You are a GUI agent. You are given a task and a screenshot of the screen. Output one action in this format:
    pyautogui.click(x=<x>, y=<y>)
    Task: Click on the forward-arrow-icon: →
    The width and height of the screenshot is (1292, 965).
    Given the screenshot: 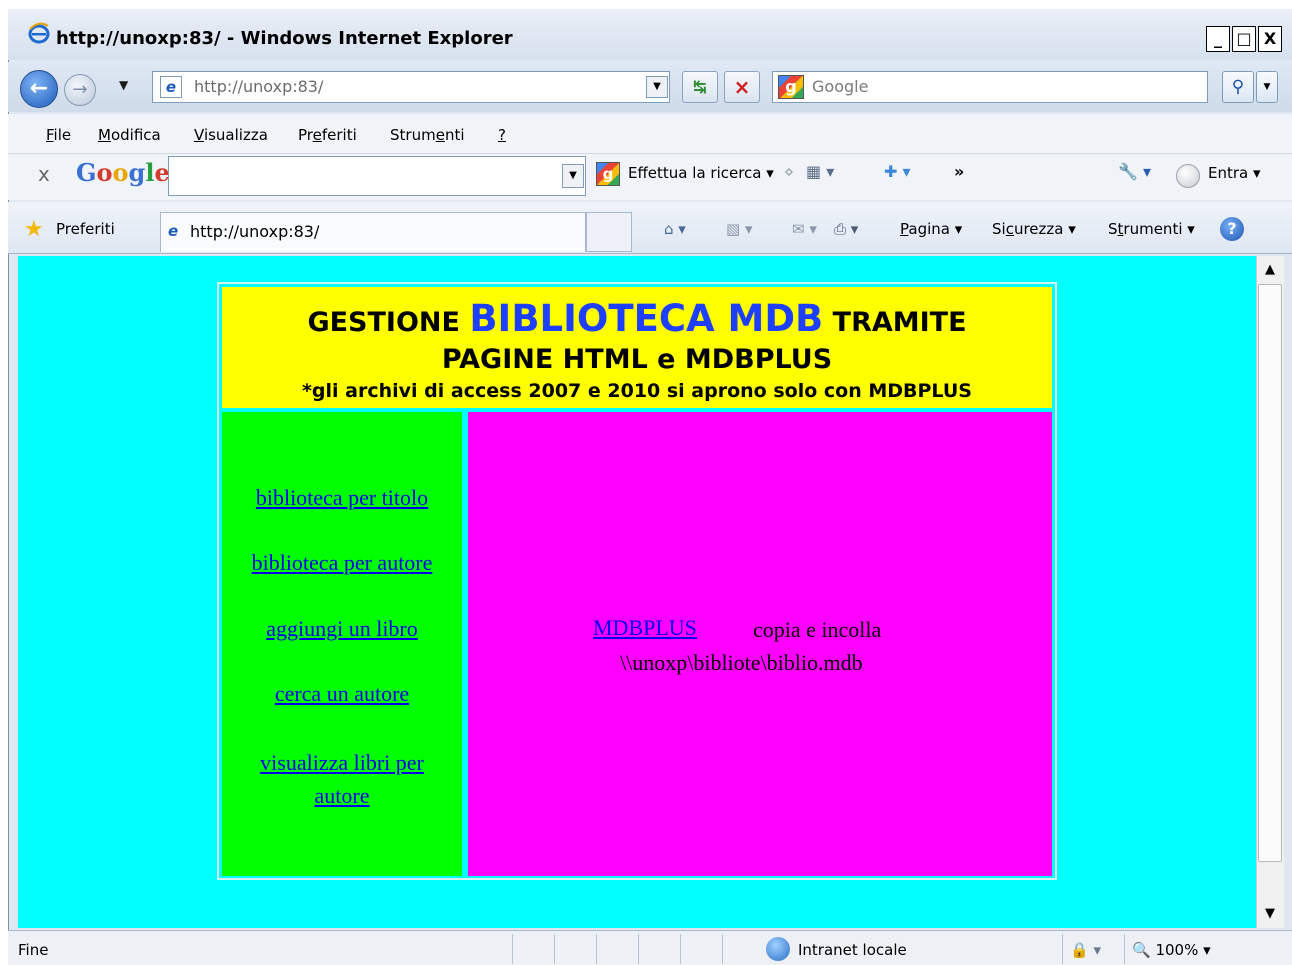 What is the action you would take?
    pyautogui.click(x=80, y=89)
    